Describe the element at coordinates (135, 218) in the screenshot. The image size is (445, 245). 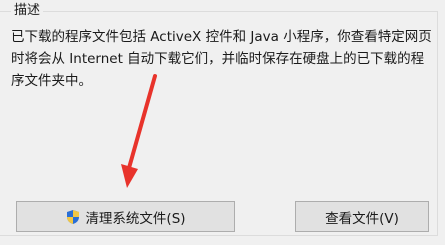
I see `clean-system-files-label: 清理系统文件(S)` at that location.